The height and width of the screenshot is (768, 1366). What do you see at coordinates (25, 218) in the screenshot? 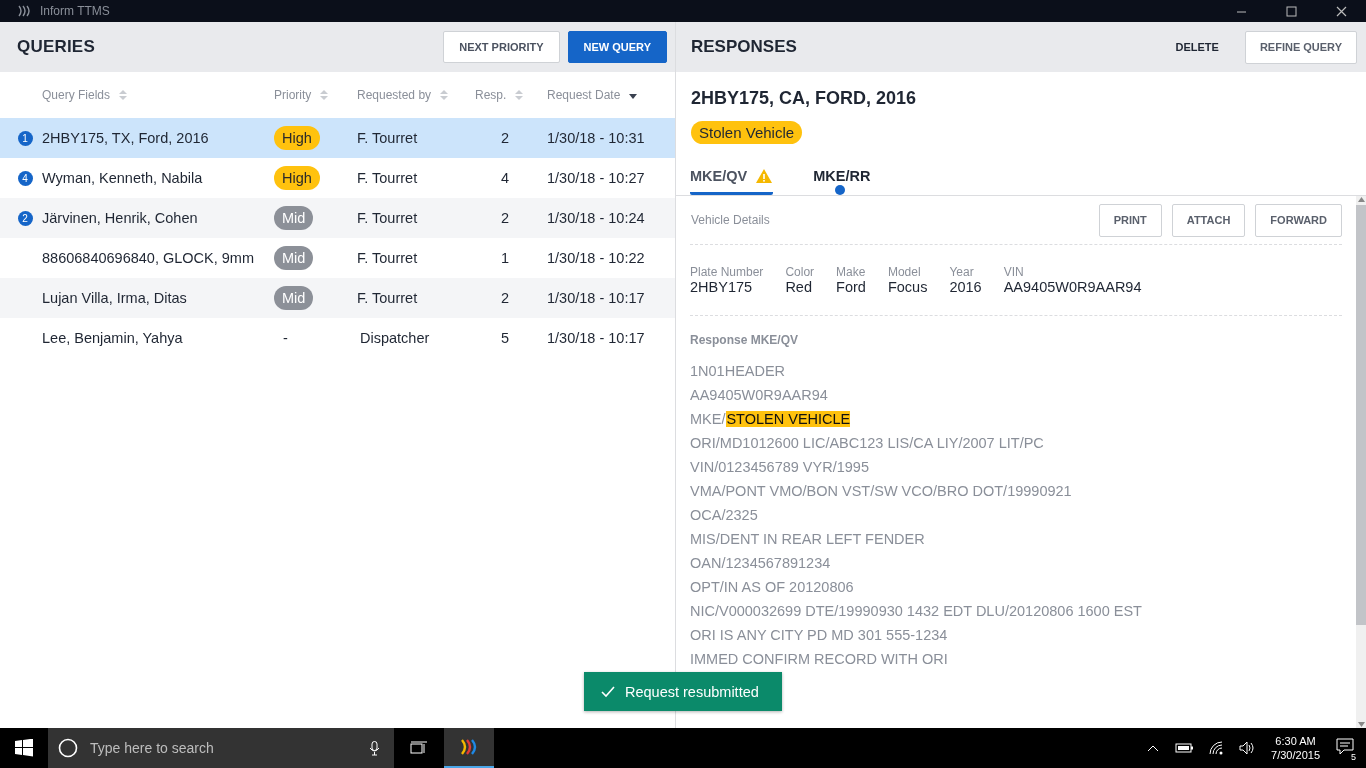
I see `count-badge: 2` at bounding box center [25, 218].